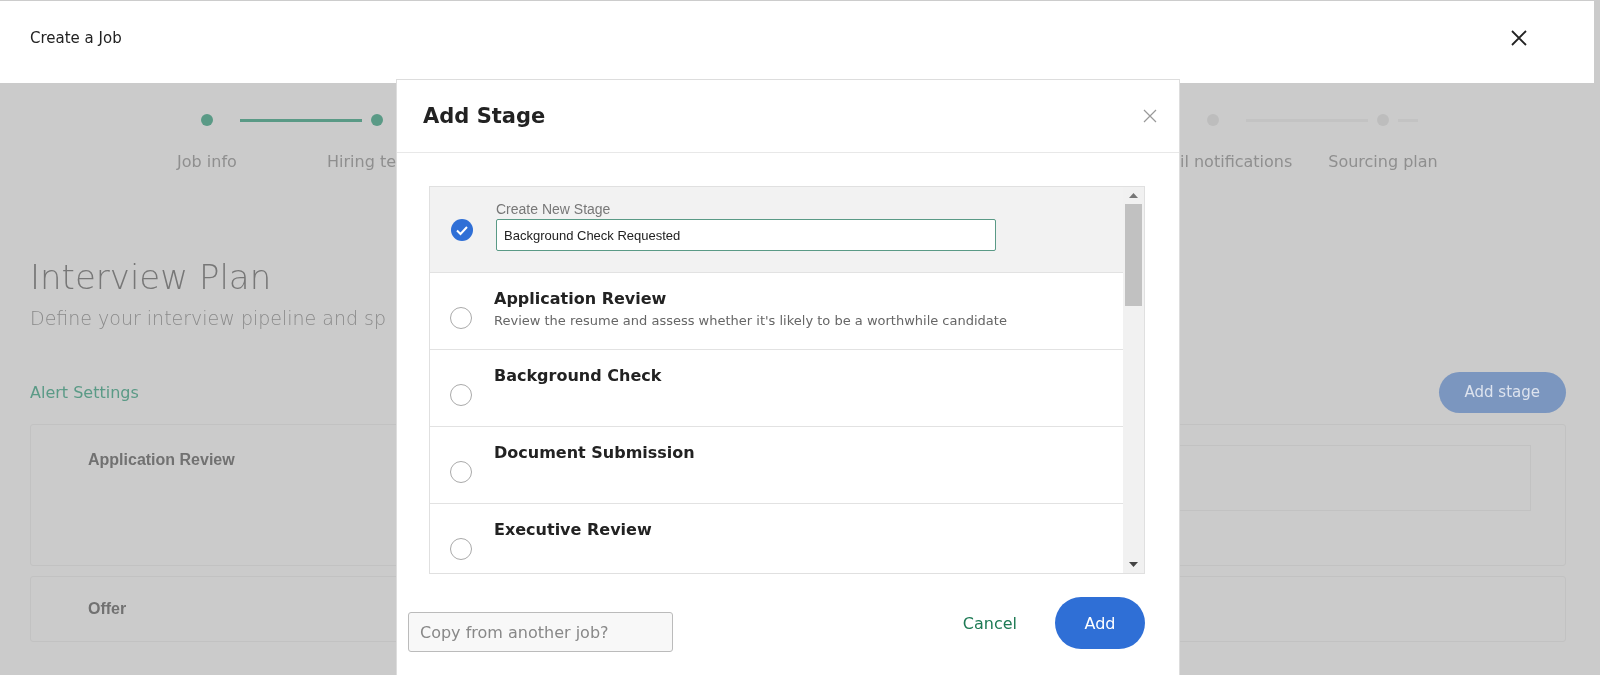 The height and width of the screenshot is (675, 1600). I want to click on close-icon, so click(1519, 38).